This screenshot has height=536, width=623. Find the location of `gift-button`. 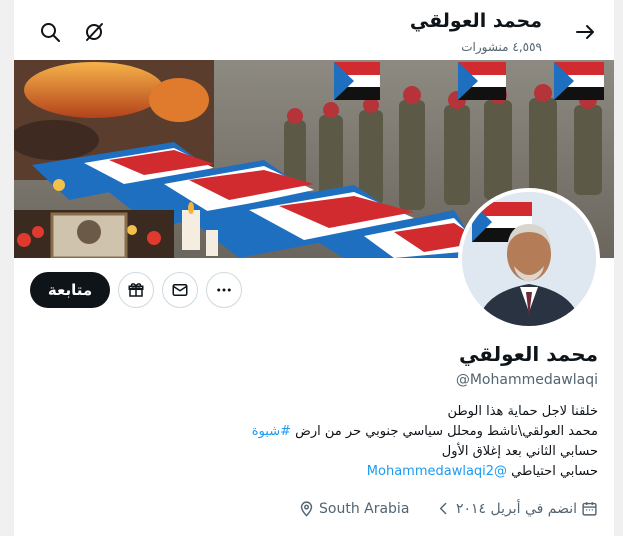

gift-button is located at coordinates (136, 290).